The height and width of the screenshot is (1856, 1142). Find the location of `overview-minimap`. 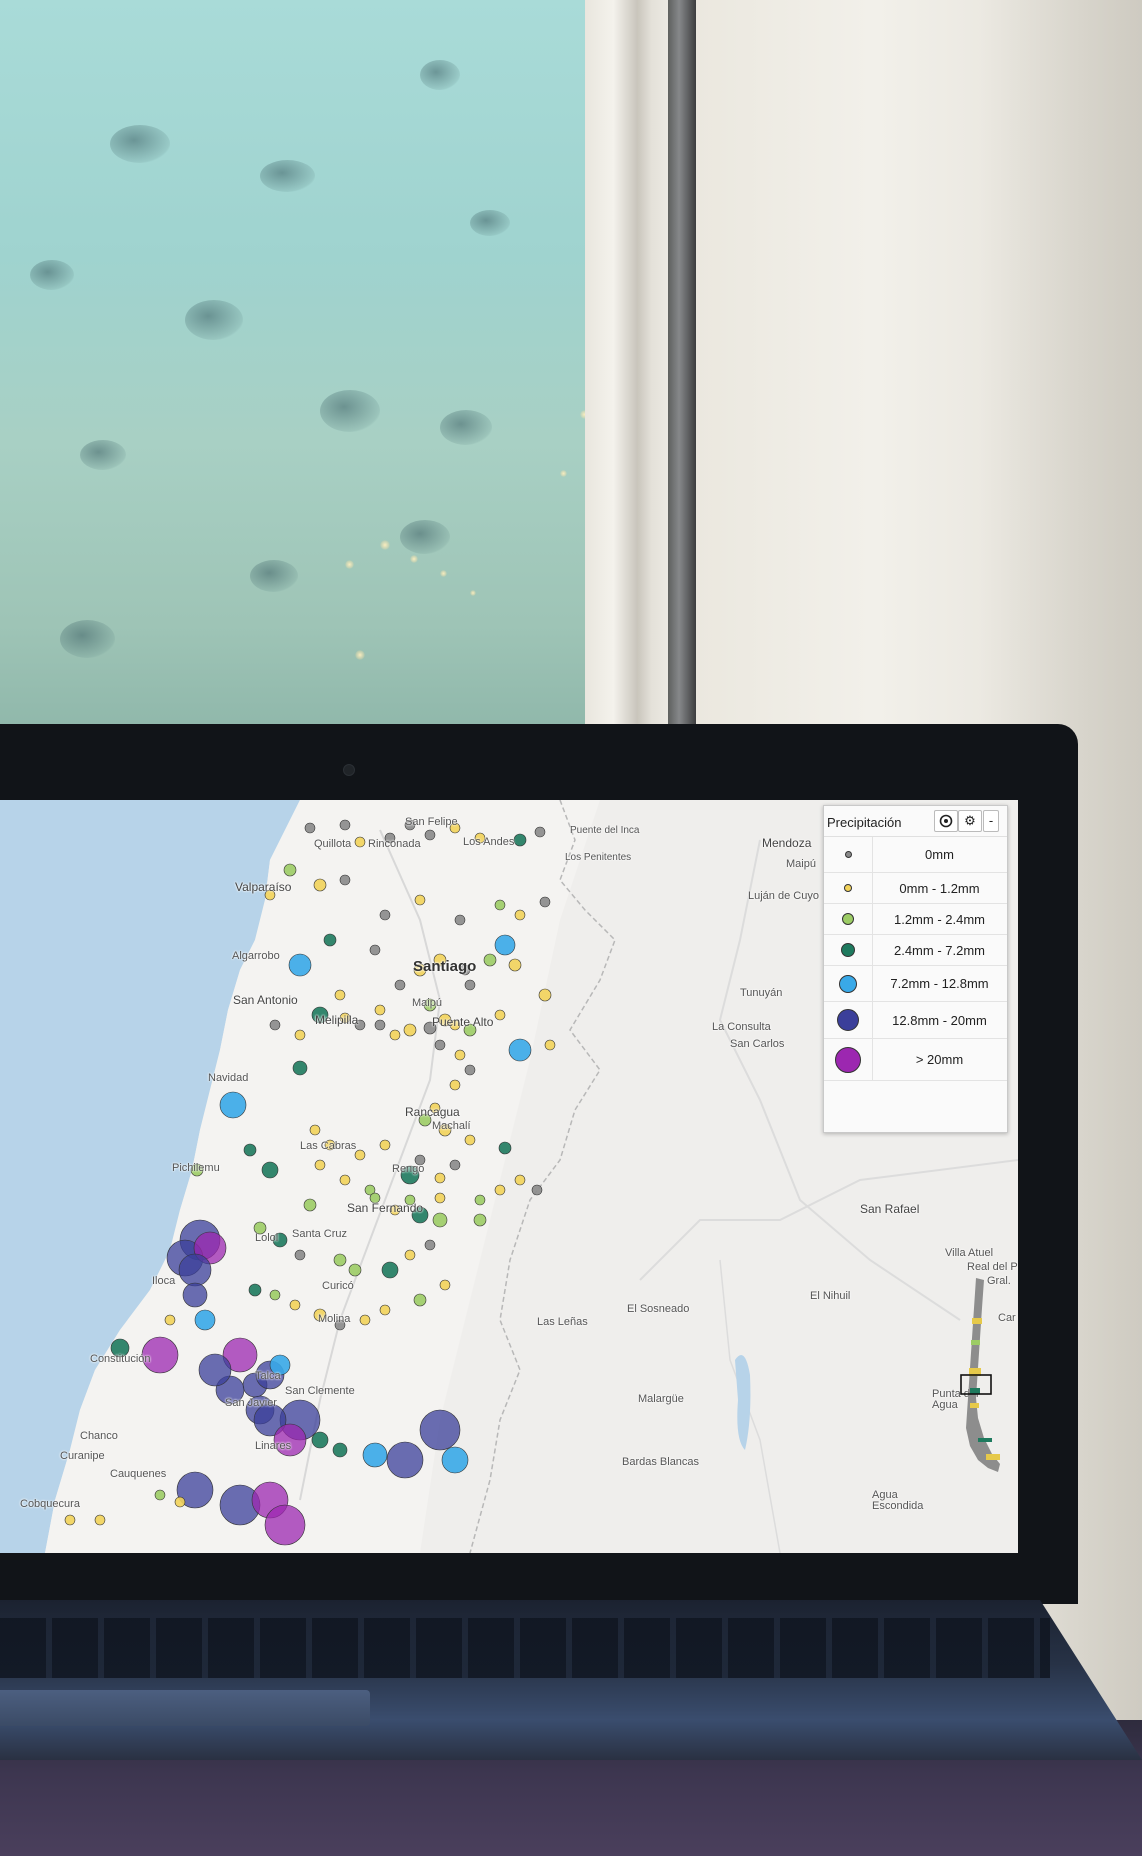

overview-minimap is located at coordinates (985, 1378).